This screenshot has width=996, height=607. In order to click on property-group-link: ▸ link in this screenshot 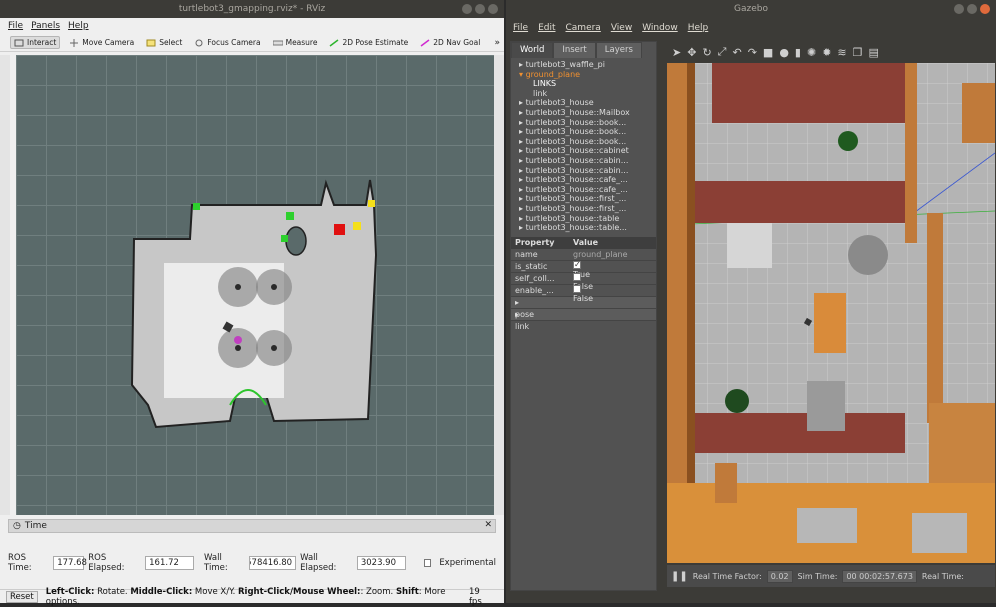, I will do `click(583, 319)`.